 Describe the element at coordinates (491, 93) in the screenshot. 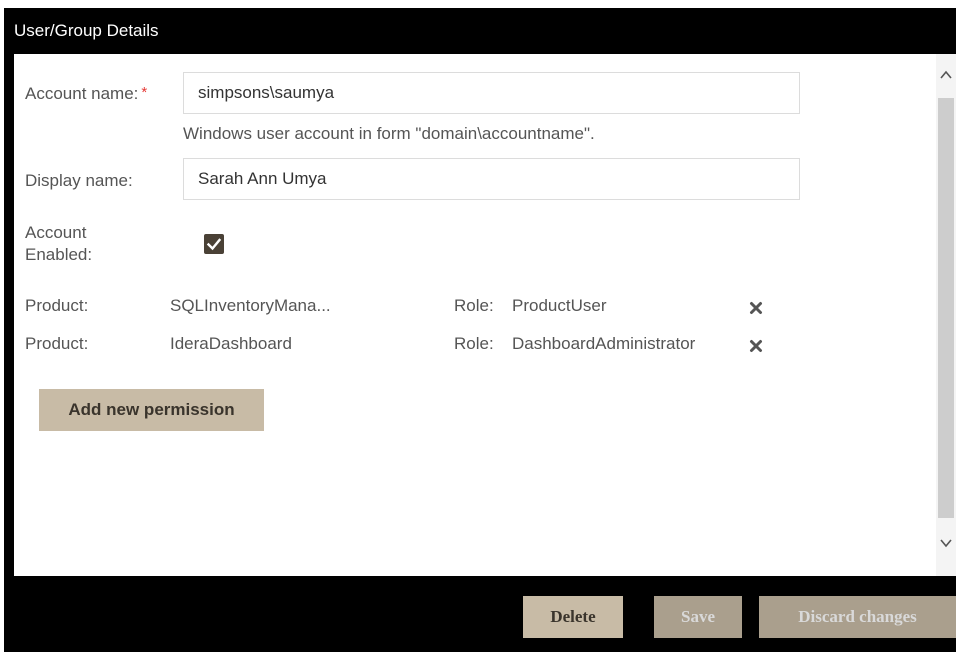

I see `account-name-input` at that location.